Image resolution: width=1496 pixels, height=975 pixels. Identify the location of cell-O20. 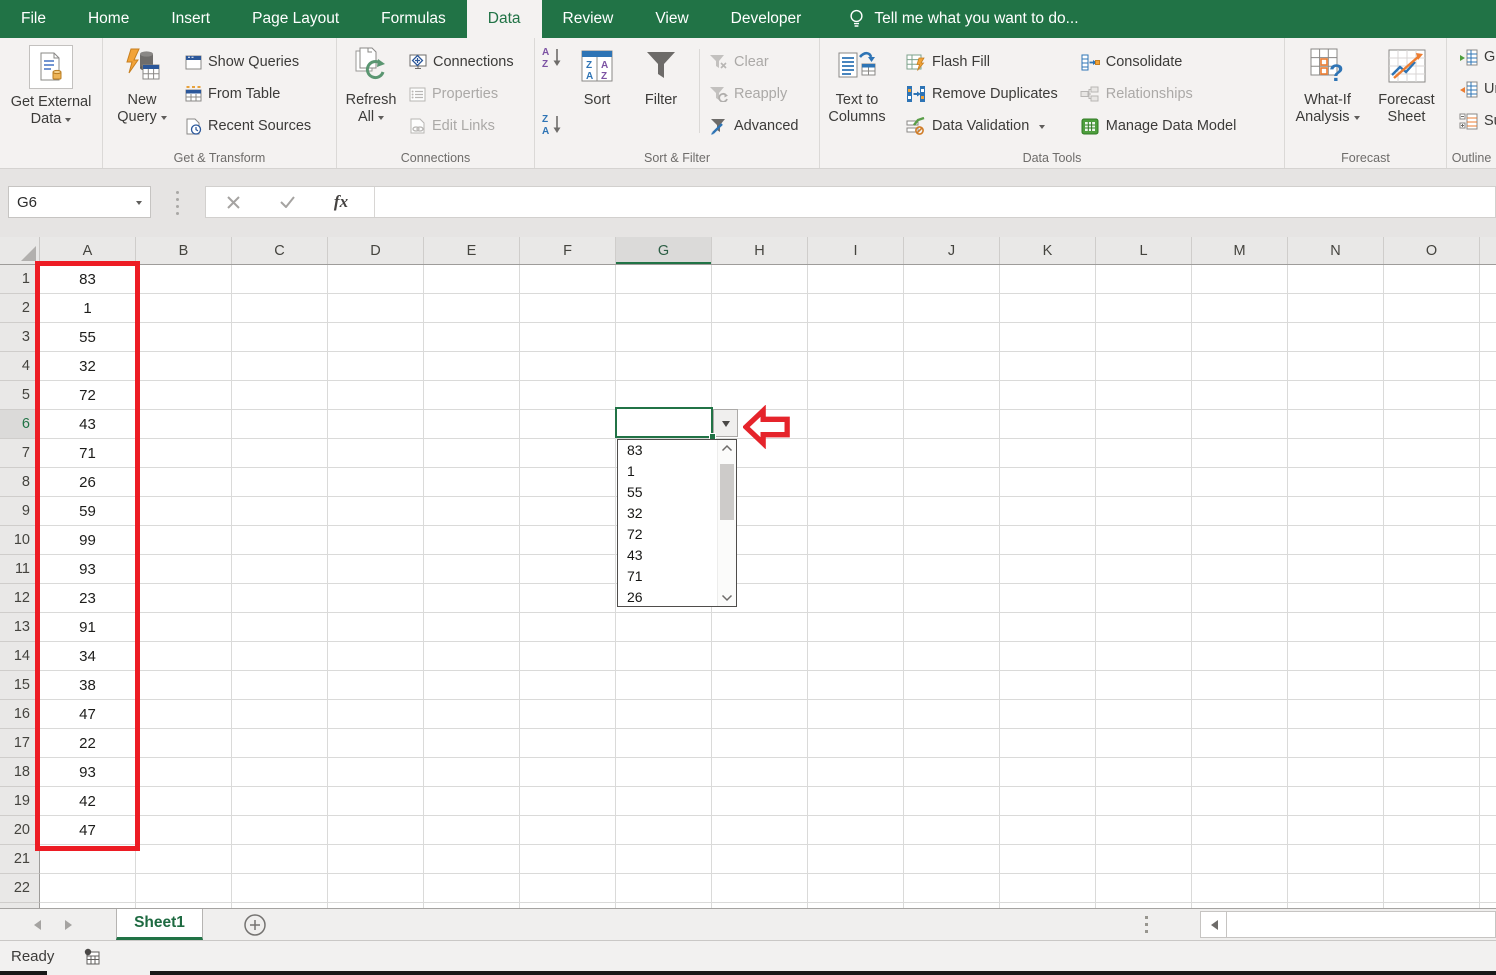
(1432, 830).